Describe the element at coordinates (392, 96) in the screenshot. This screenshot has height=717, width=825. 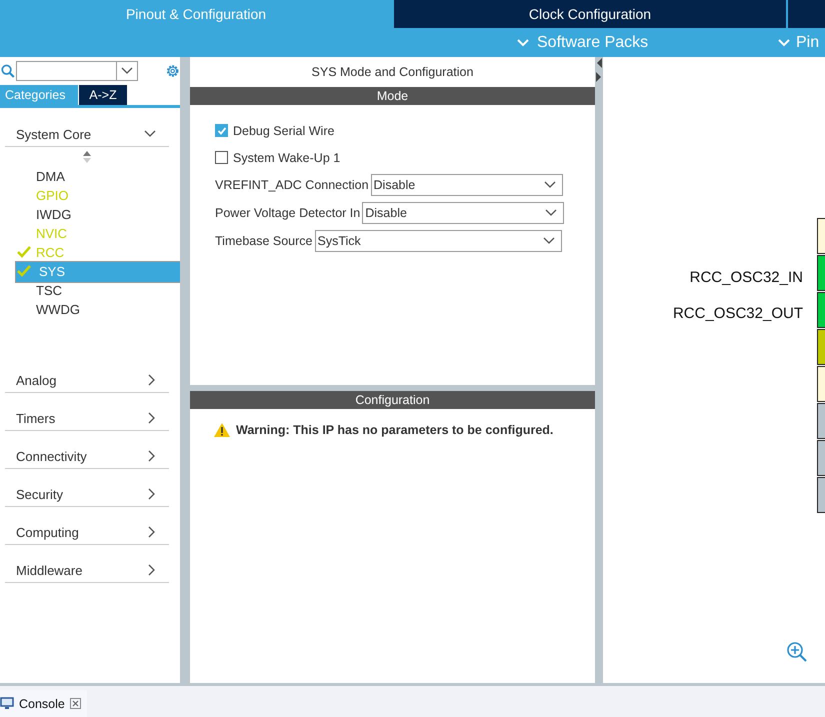
I see `section-header: Mode` at that location.